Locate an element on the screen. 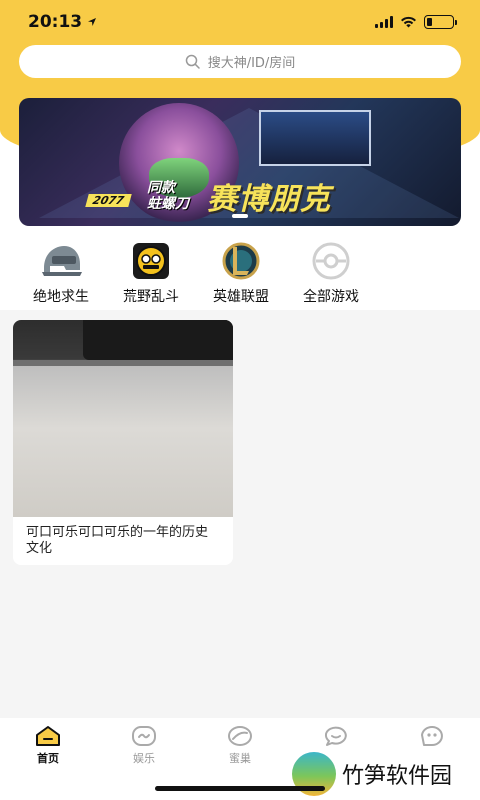  helmet-icon is located at coordinates (61, 261).